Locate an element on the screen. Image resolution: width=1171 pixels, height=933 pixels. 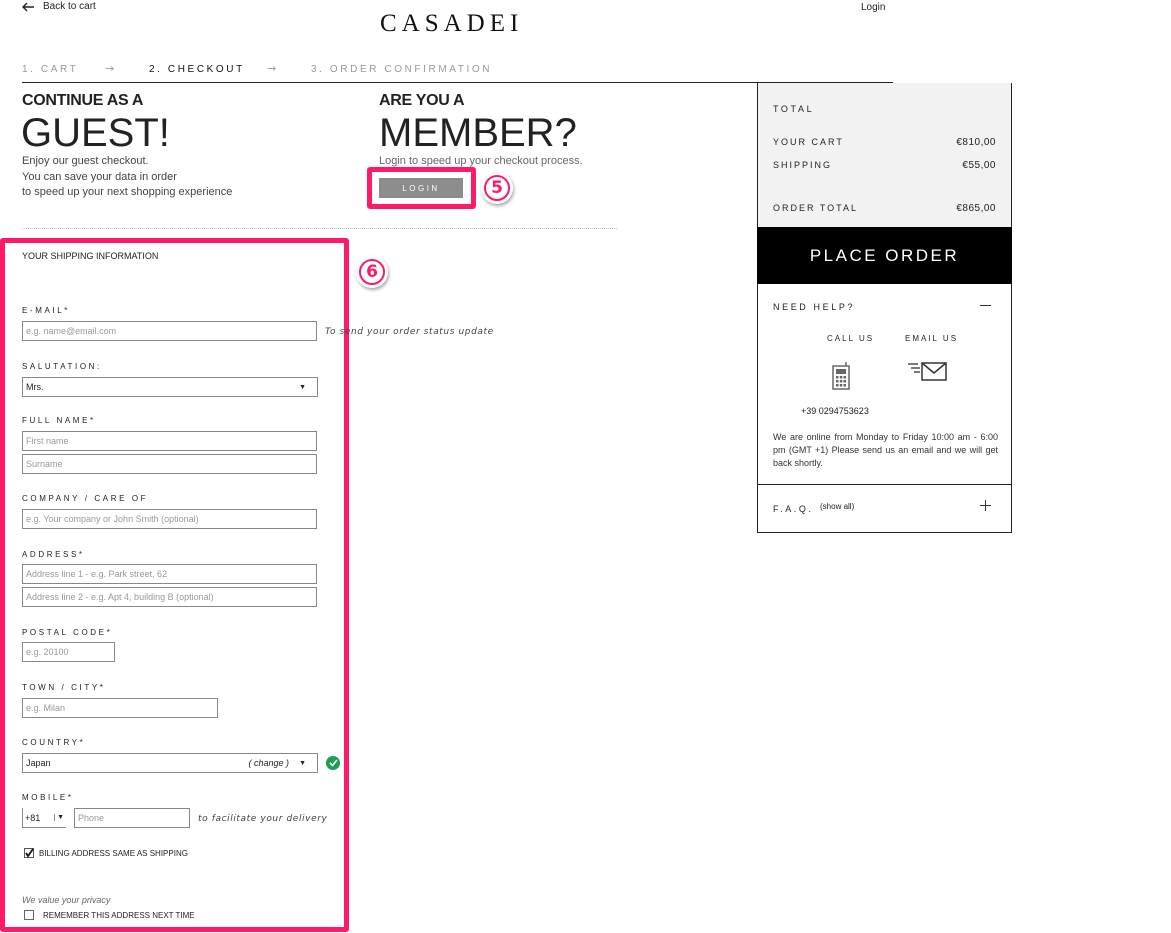
login-button: LOGIN is located at coordinates (421, 188).